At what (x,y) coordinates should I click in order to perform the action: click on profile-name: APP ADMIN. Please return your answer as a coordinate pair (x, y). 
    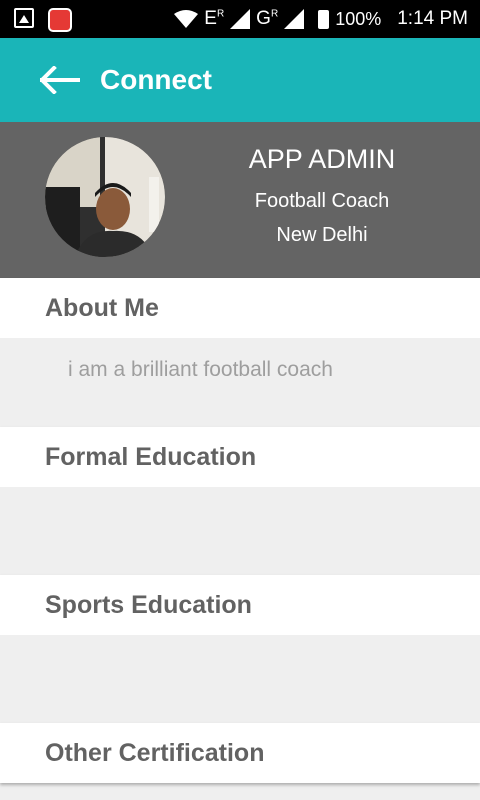
    Looking at the image, I should click on (322, 159).